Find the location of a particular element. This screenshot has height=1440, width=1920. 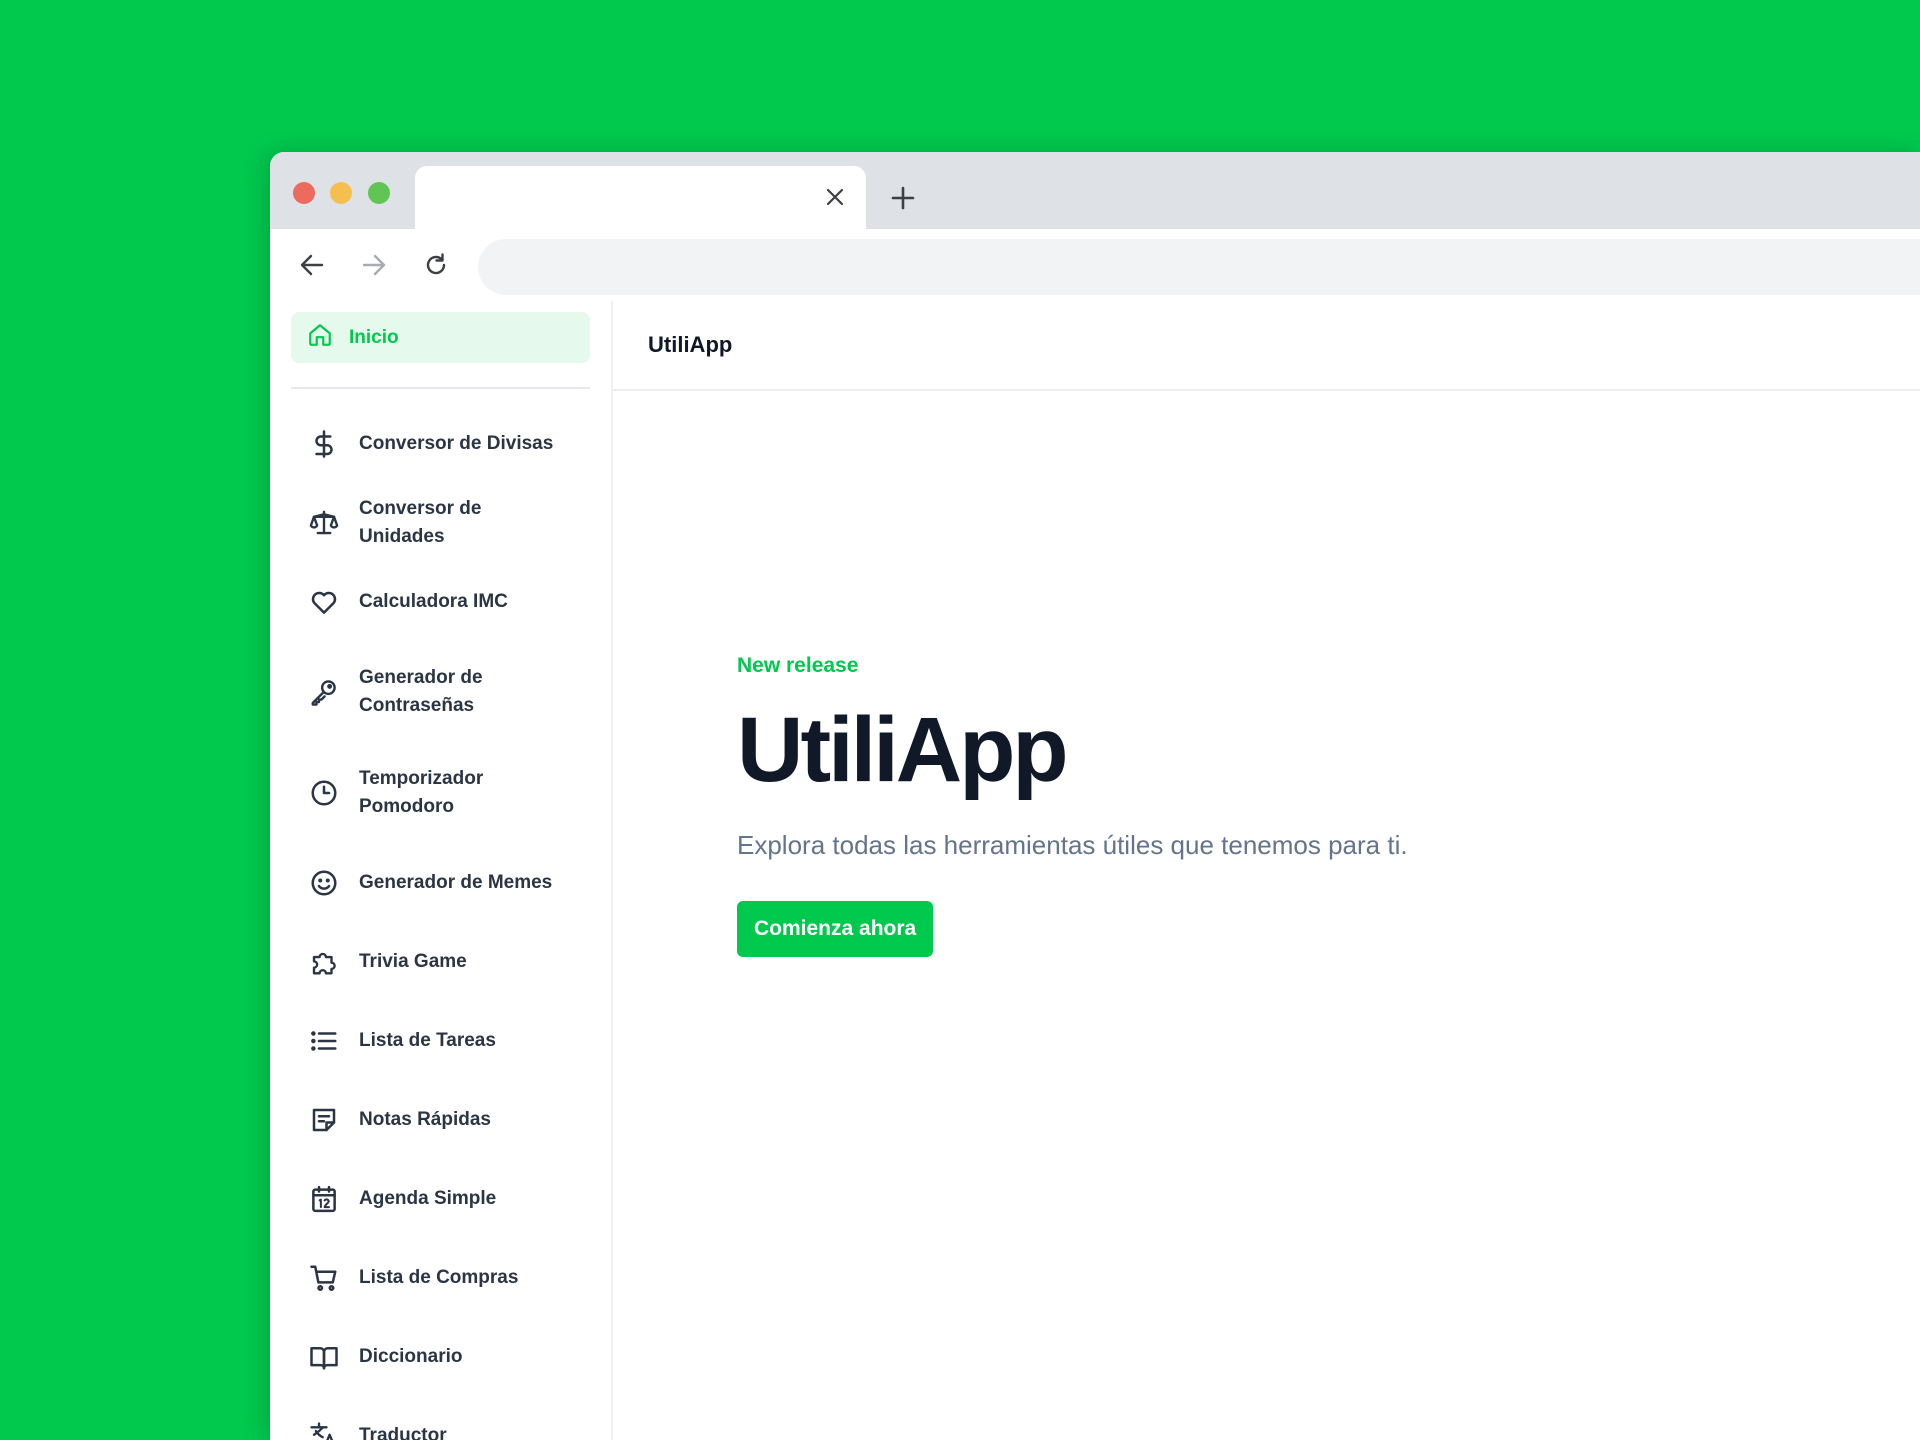

translate-icon is located at coordinates (324, 1429).